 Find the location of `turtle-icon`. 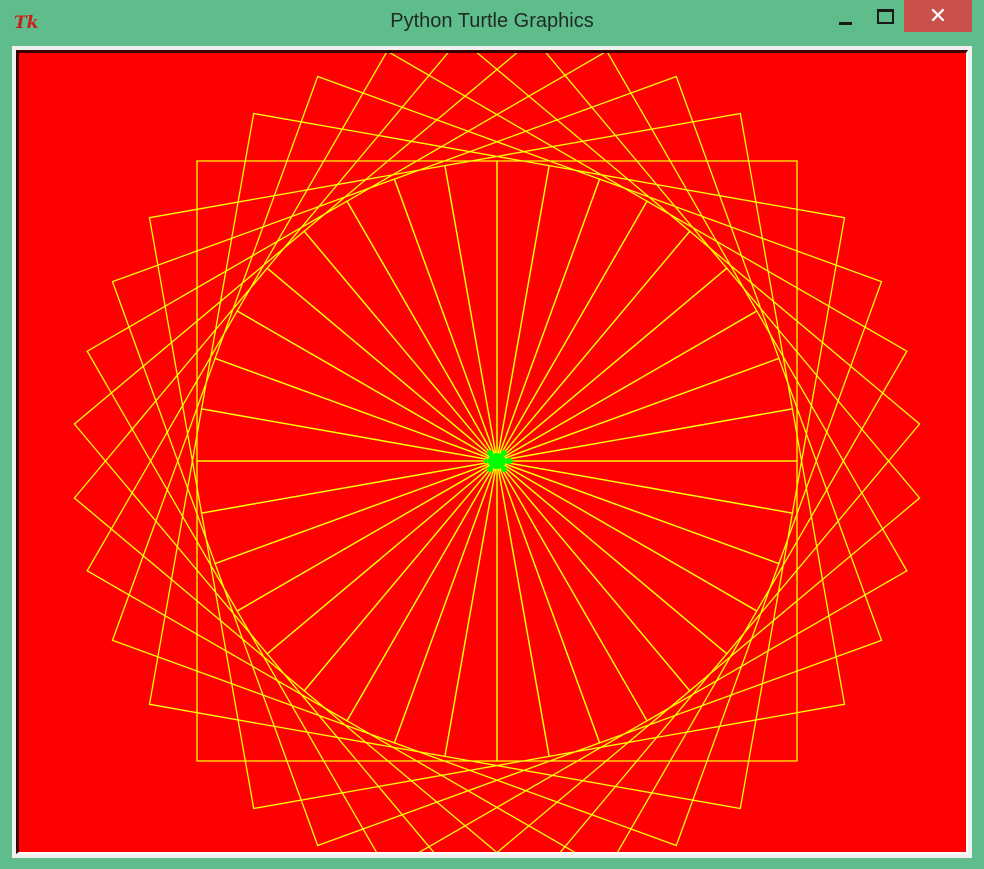

turtle-icon is located at coordinates (498, 461).